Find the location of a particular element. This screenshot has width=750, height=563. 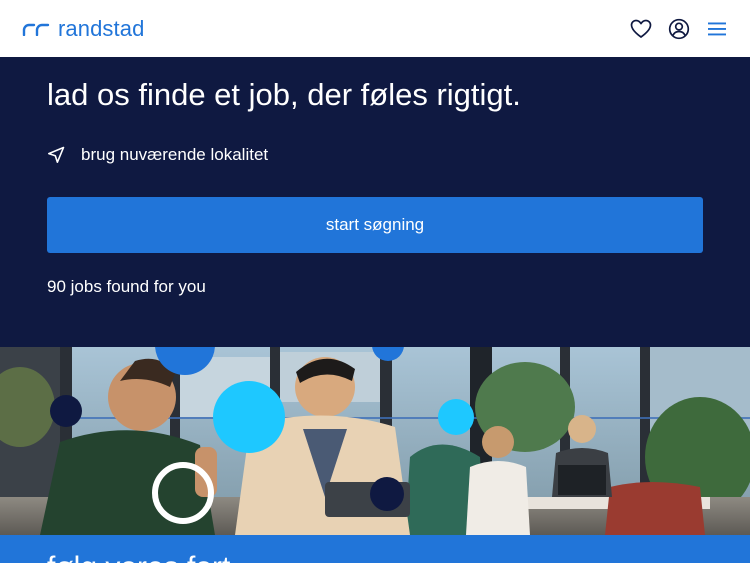

site-header: randstad is located at coordinates (375, 28).